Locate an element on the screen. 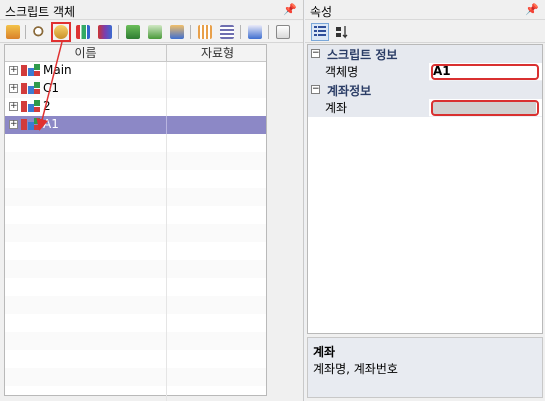 This screenshot has height=401, width=545. run-script-icon is located at coordinates (13, 32).